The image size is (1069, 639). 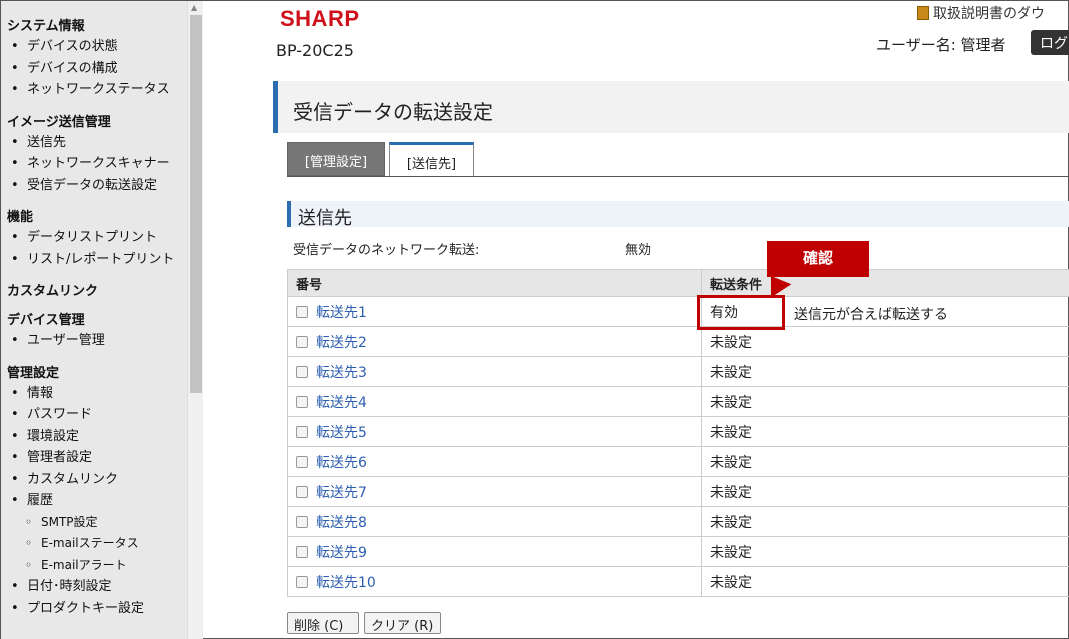 What do you see at coordinates (386, 250) in the screenshot?
I see `network-transfer-label: 受信データのネットワーク転送:` at bounding box center [386, 250].